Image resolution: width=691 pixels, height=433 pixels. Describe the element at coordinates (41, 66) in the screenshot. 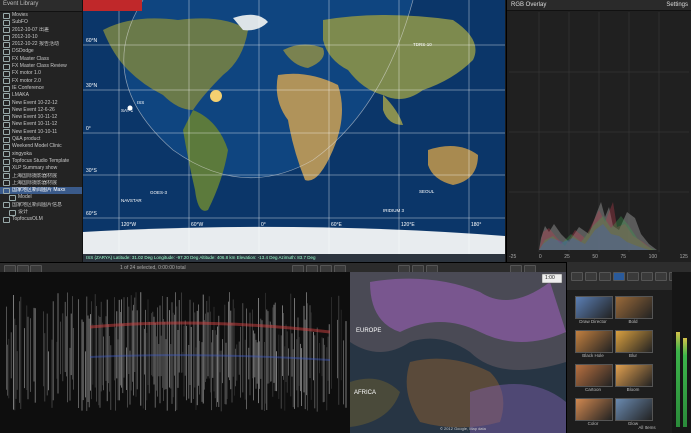

I see `sidebar-item: FX Master Class Review` at that location.